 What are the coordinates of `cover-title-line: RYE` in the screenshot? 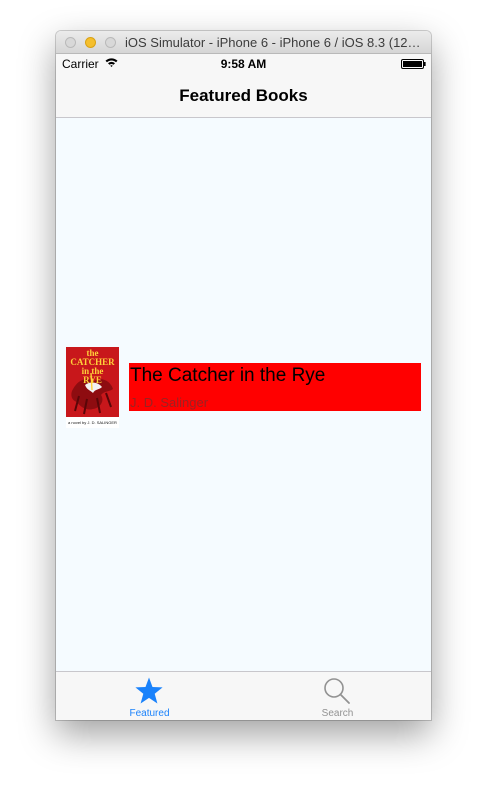 It's located at (92, 380).